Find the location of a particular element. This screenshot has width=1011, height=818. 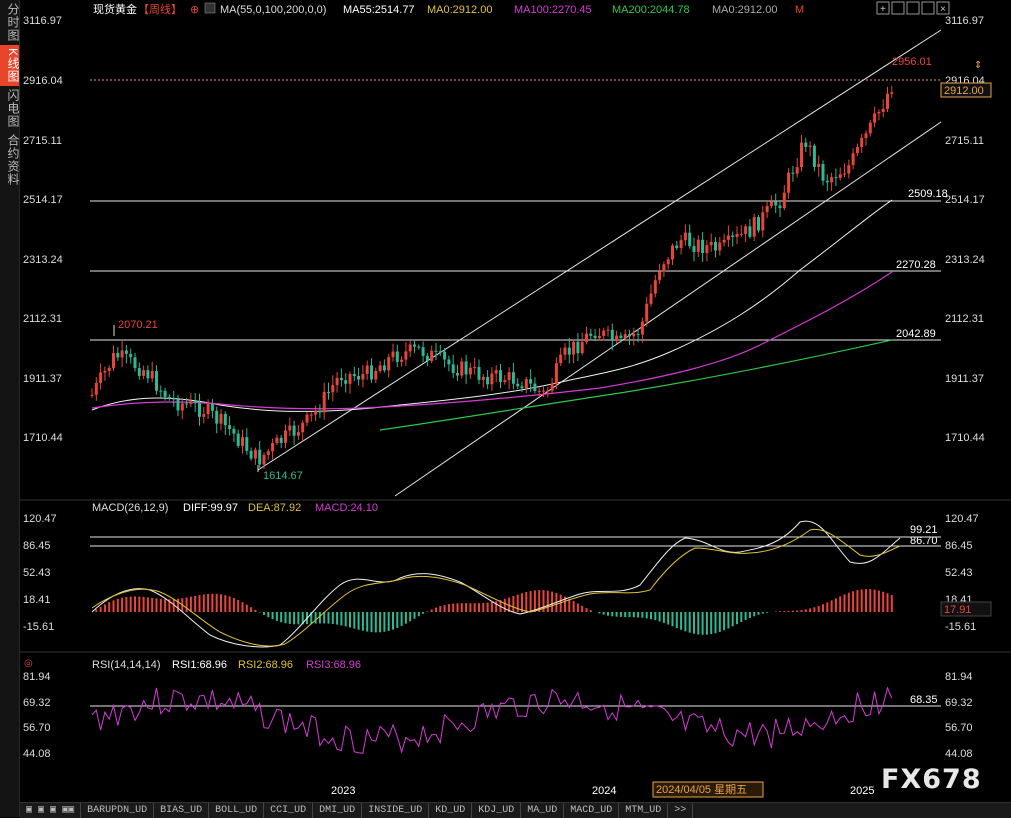

price-right-tick: 1911.37 is located at coordinates (964, 379).